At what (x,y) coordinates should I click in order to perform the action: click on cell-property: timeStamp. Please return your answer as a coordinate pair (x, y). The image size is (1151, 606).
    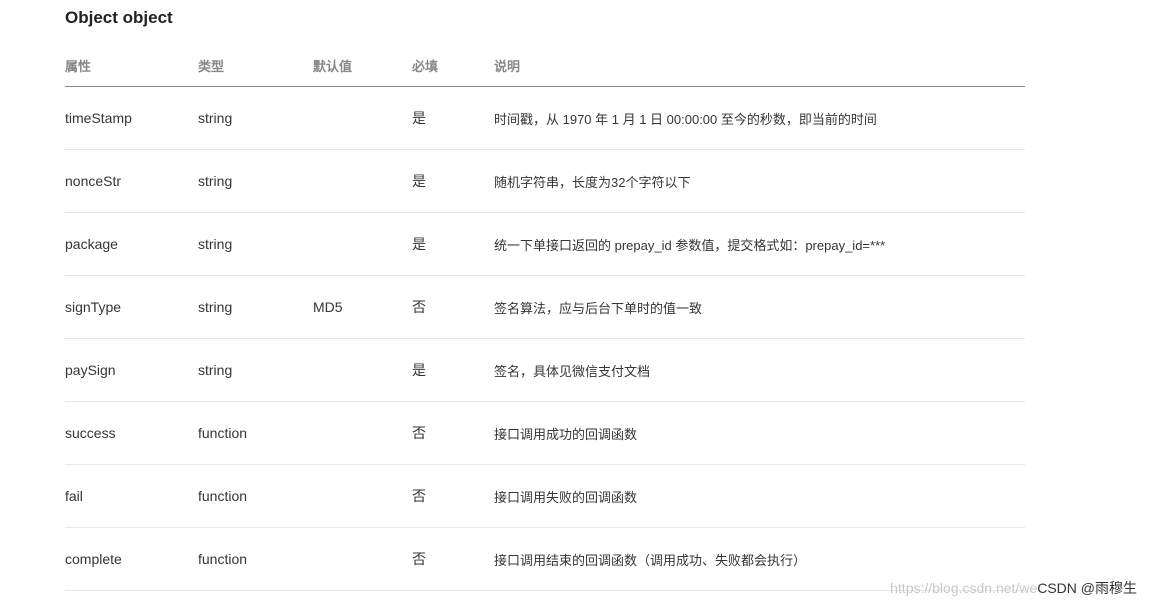
    Looking at the image, I should click on (131, 118).